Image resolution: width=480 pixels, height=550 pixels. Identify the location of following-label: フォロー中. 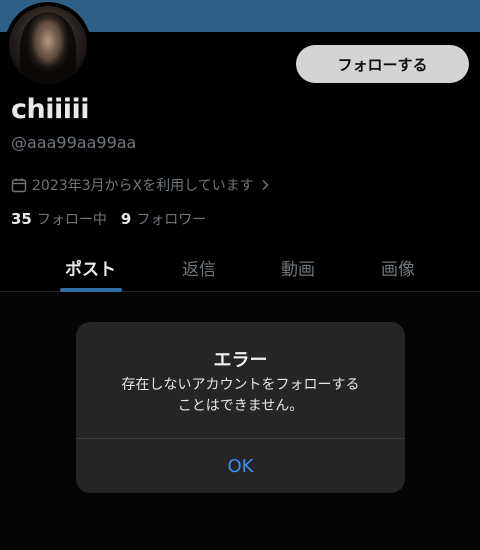
(71, 220).